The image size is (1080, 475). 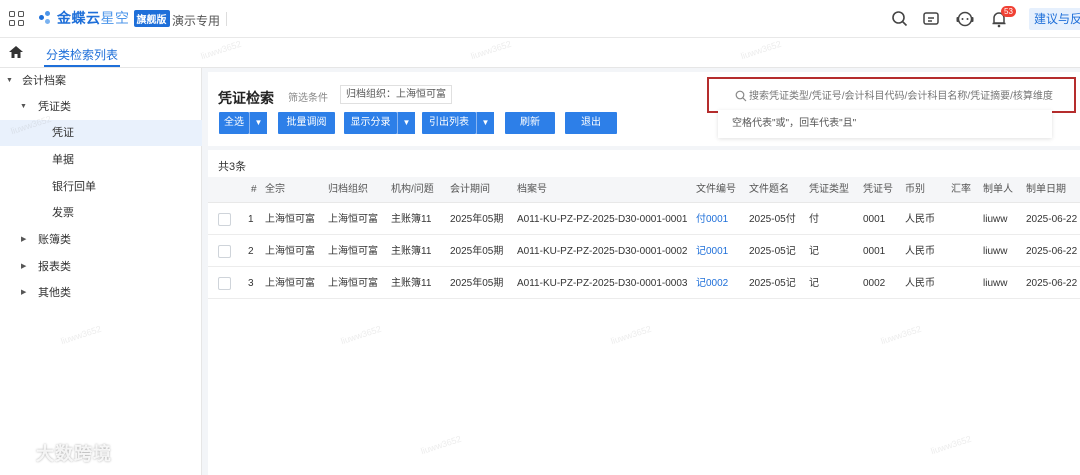 I want to click on customer-service-icon, so click(x=965, y=19).